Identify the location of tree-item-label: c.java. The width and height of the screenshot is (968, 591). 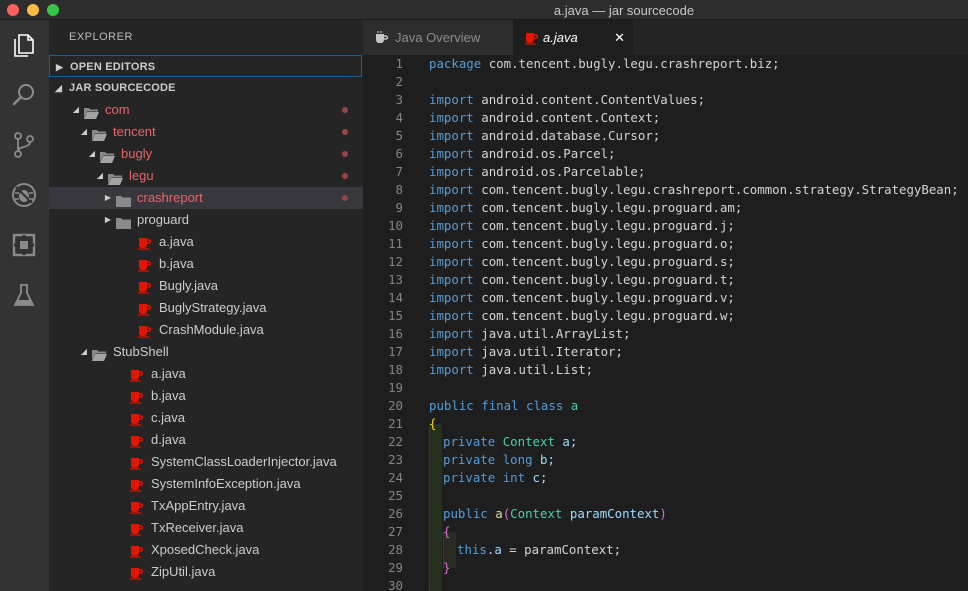
(168, 417).